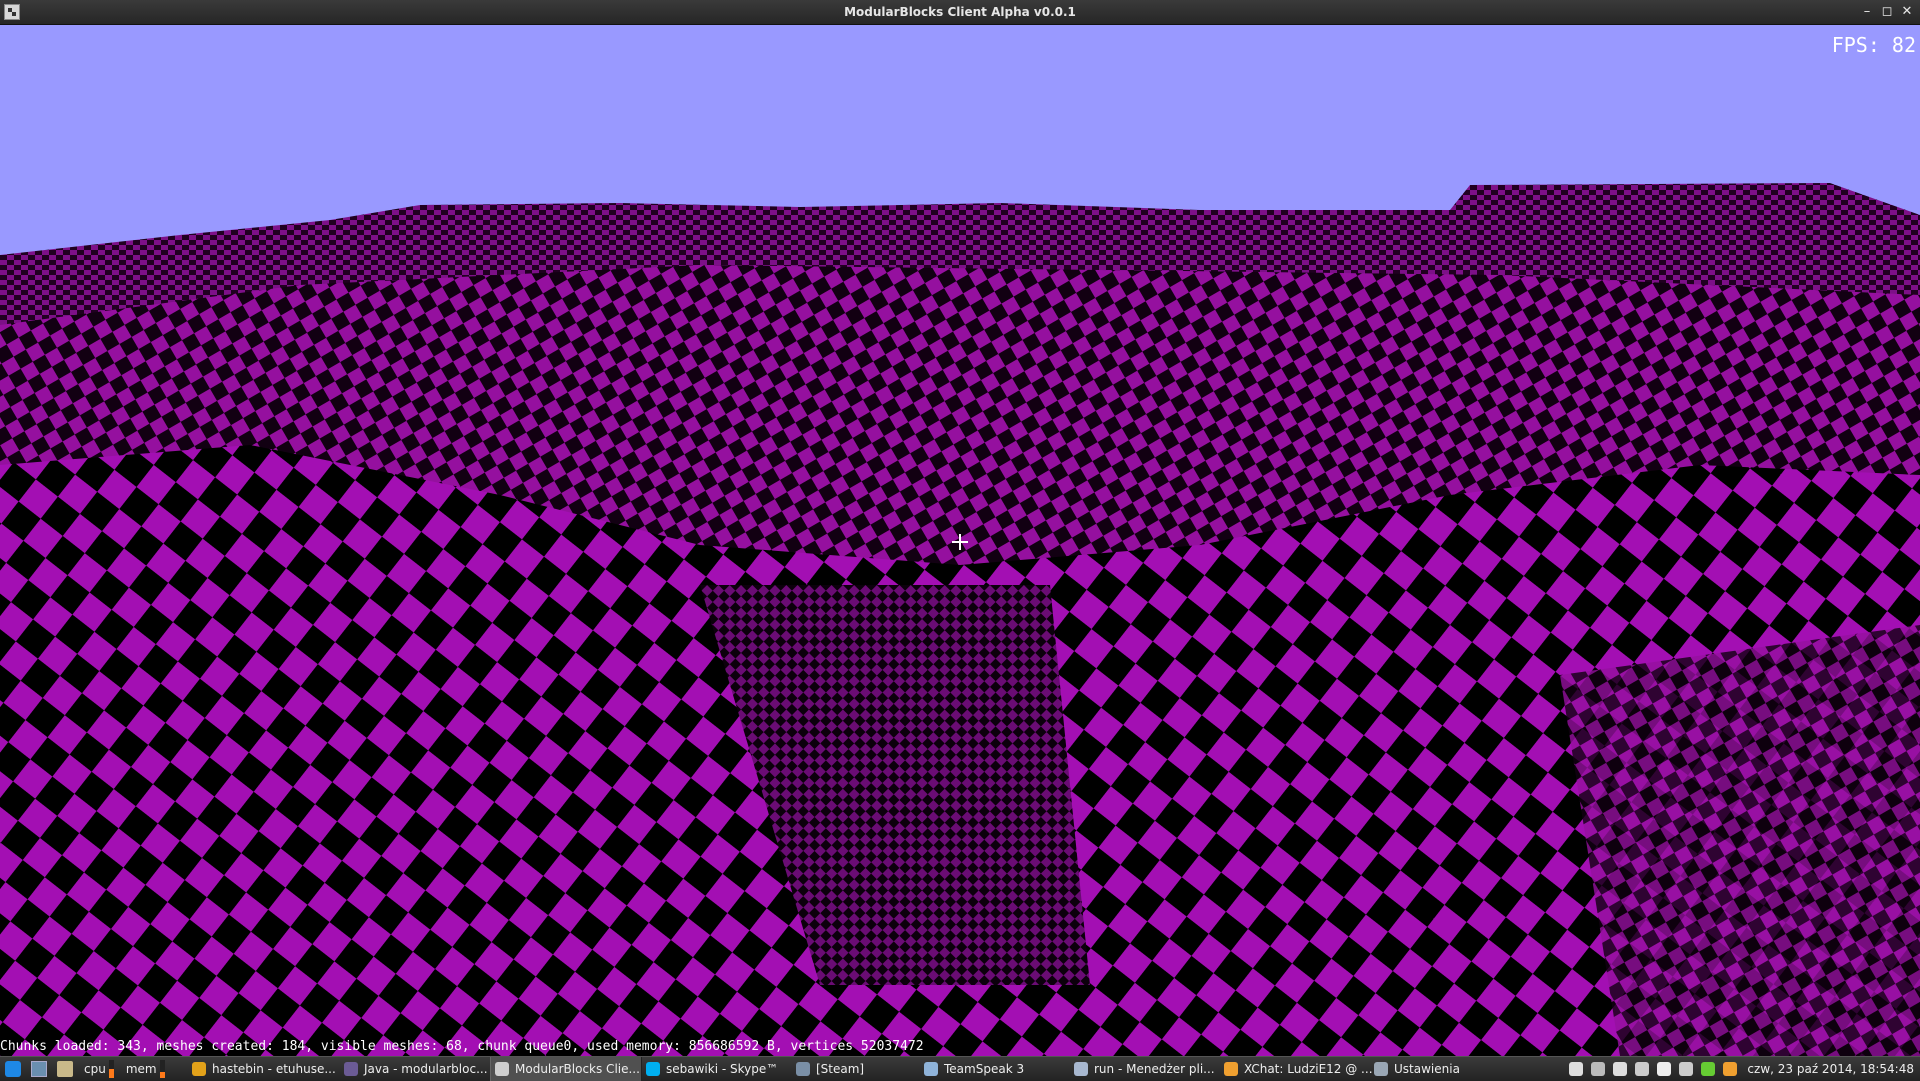 The width and height of the screenshot is (1920, 1081). What do you see at coordinates (95, 1069) in the screenshot?
I see `cpu-label: cpu` at bounding box center [95, 1069].